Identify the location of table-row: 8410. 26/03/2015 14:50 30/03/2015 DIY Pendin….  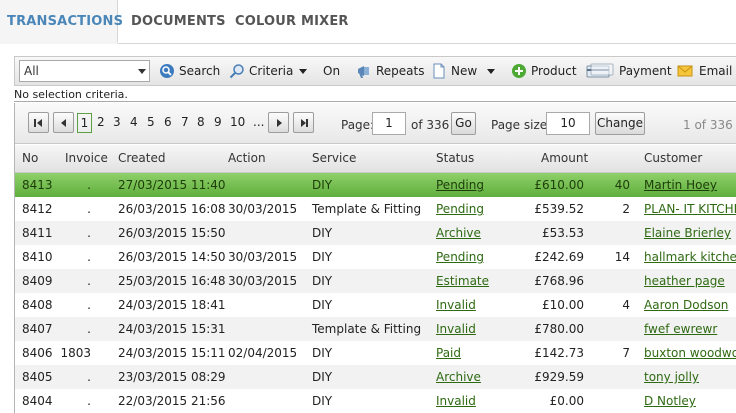
(375, 257).